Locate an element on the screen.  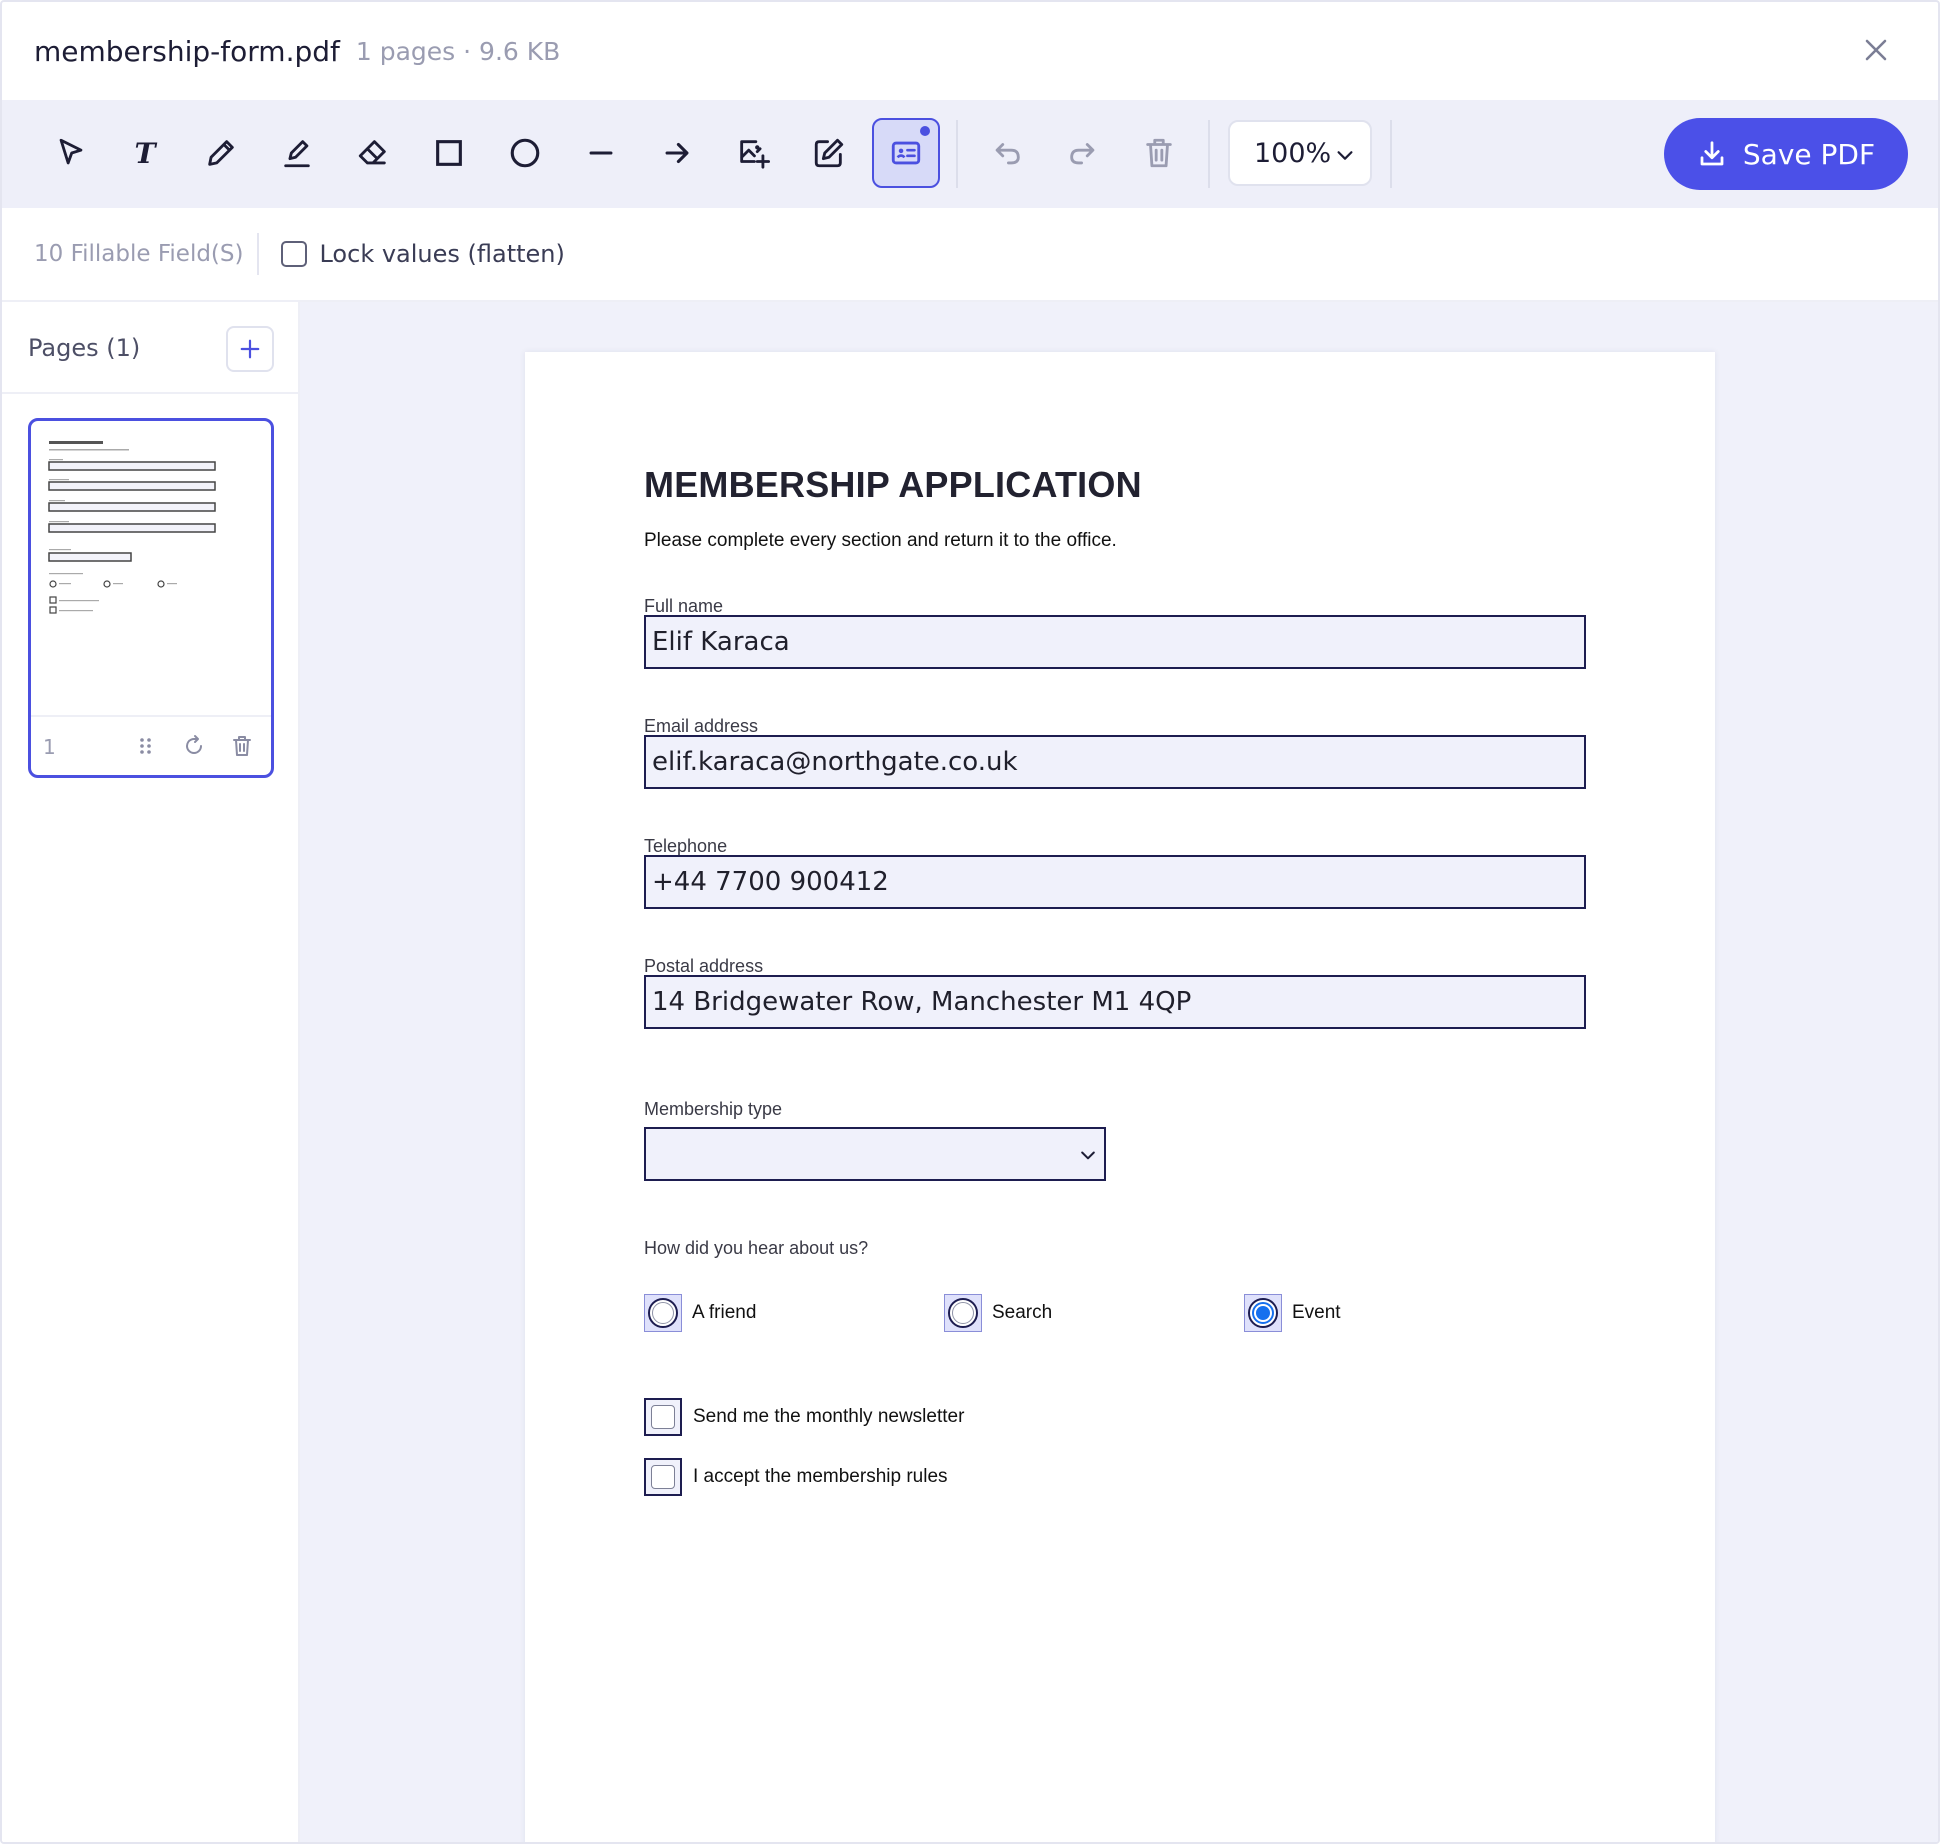
eraser-tool-button is located at coordinates (373, 153).